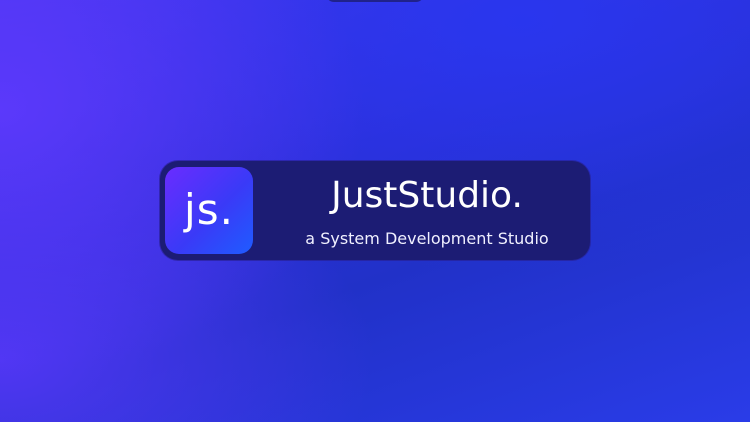 The image size is (750, 422). I want to click on brand-tagline: a System Development Studio, so click(427, 238).